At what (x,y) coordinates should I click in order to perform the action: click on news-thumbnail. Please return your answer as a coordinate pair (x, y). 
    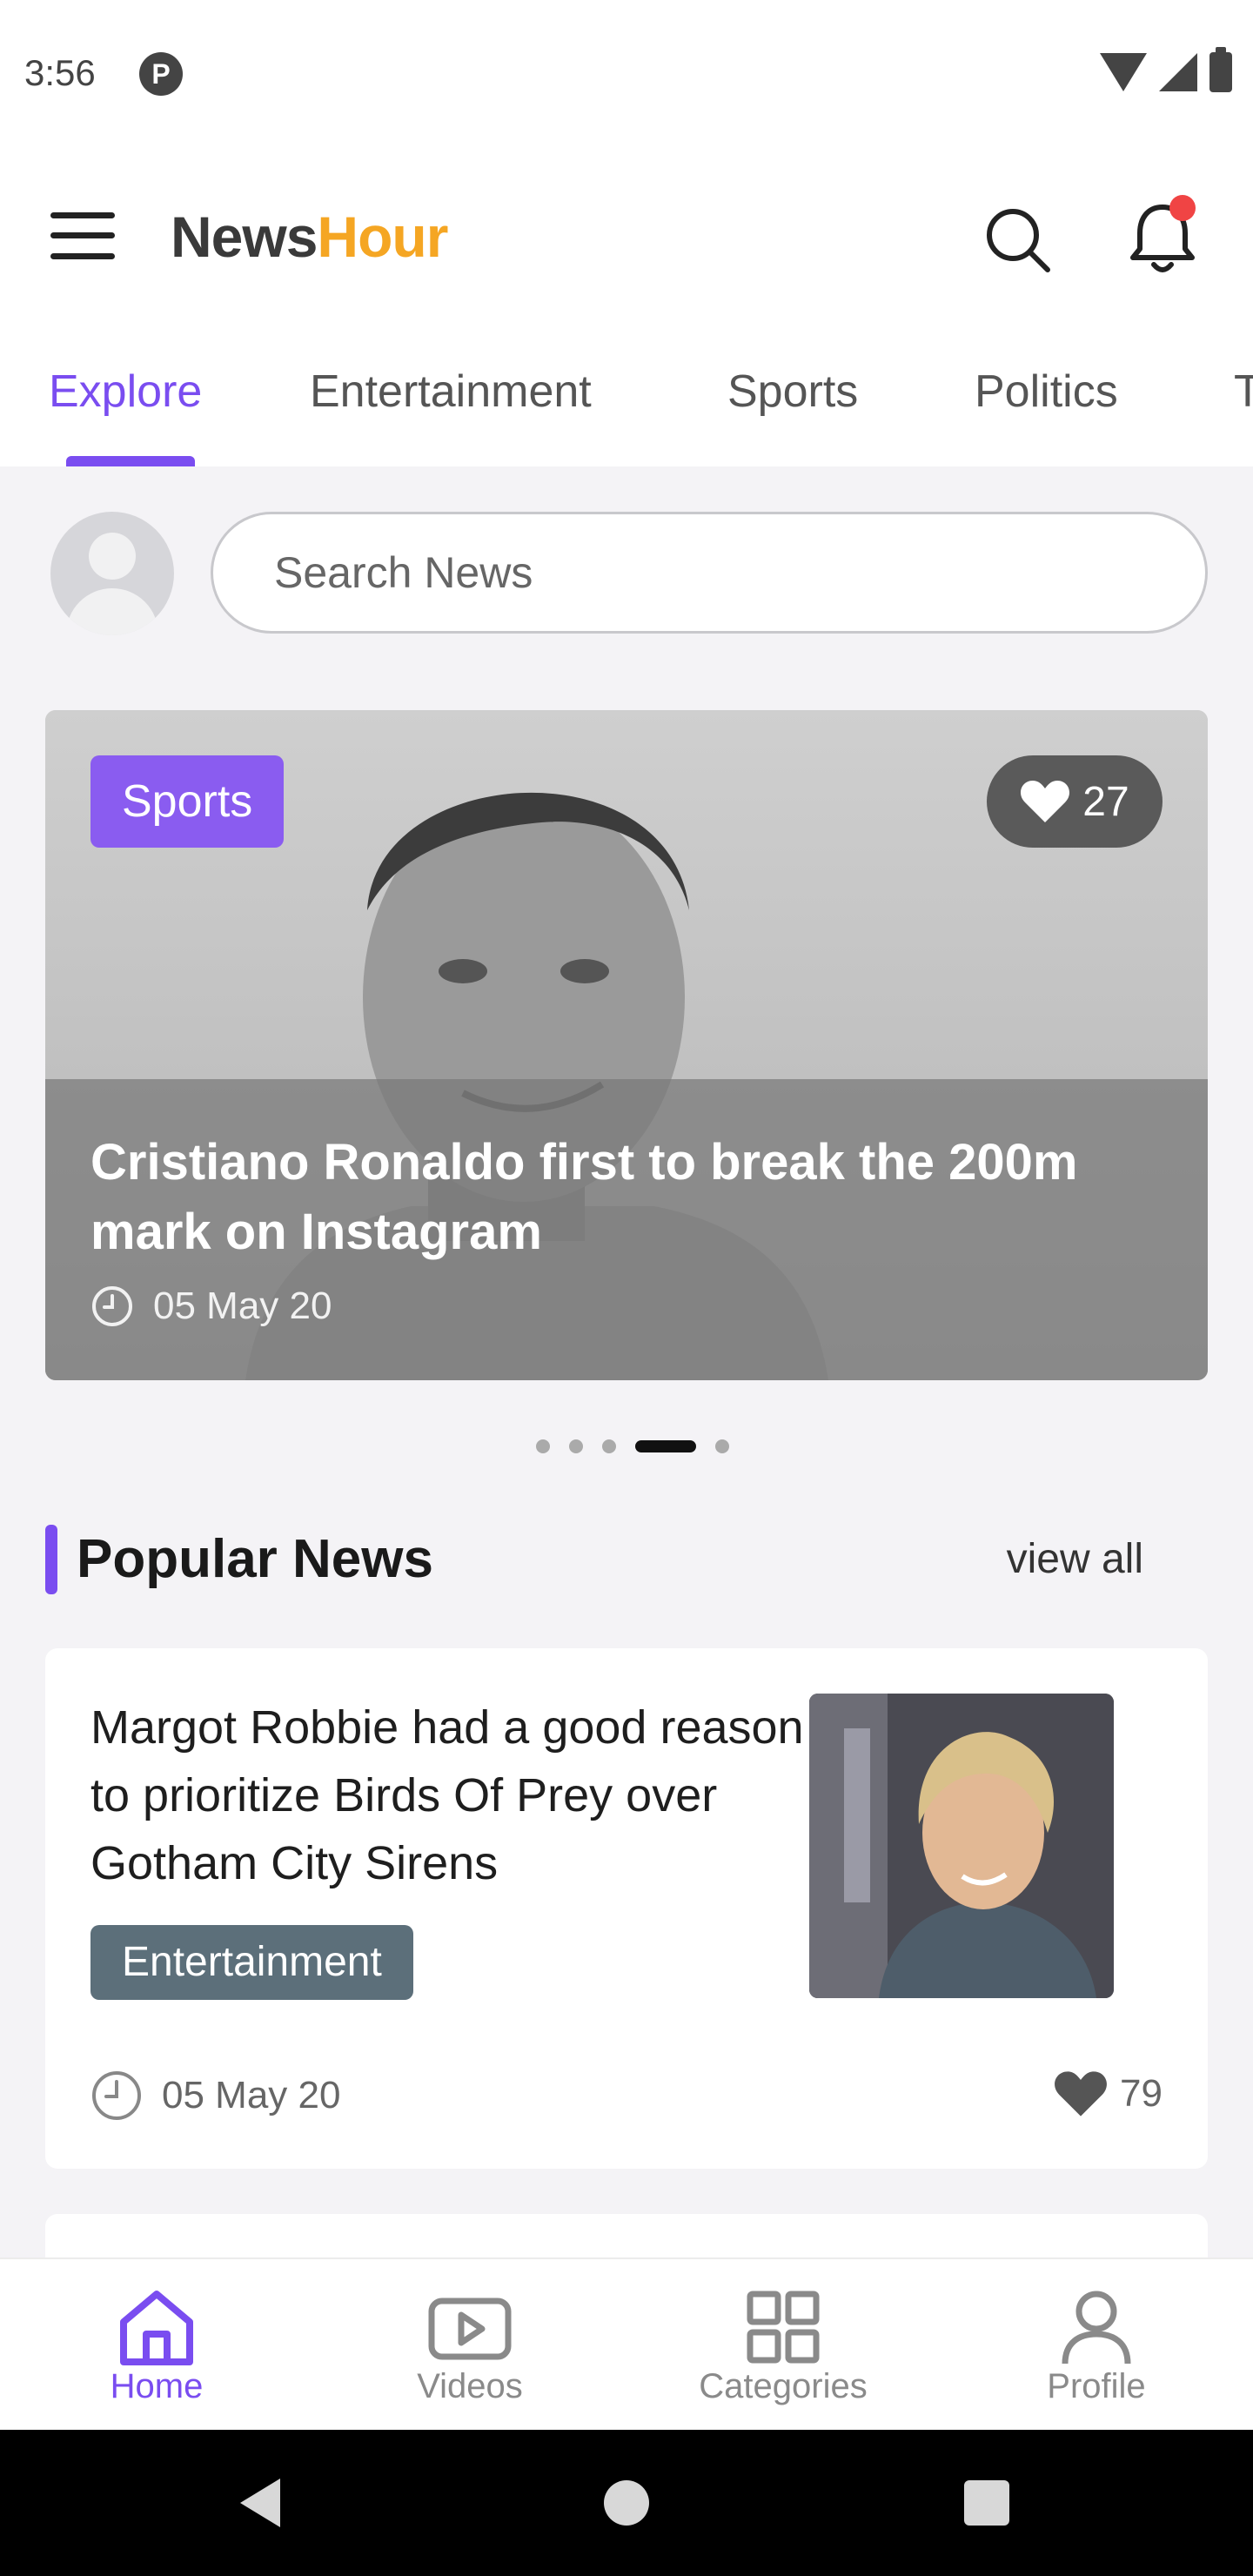
    Looking at the image, I should click on (962, 1846).